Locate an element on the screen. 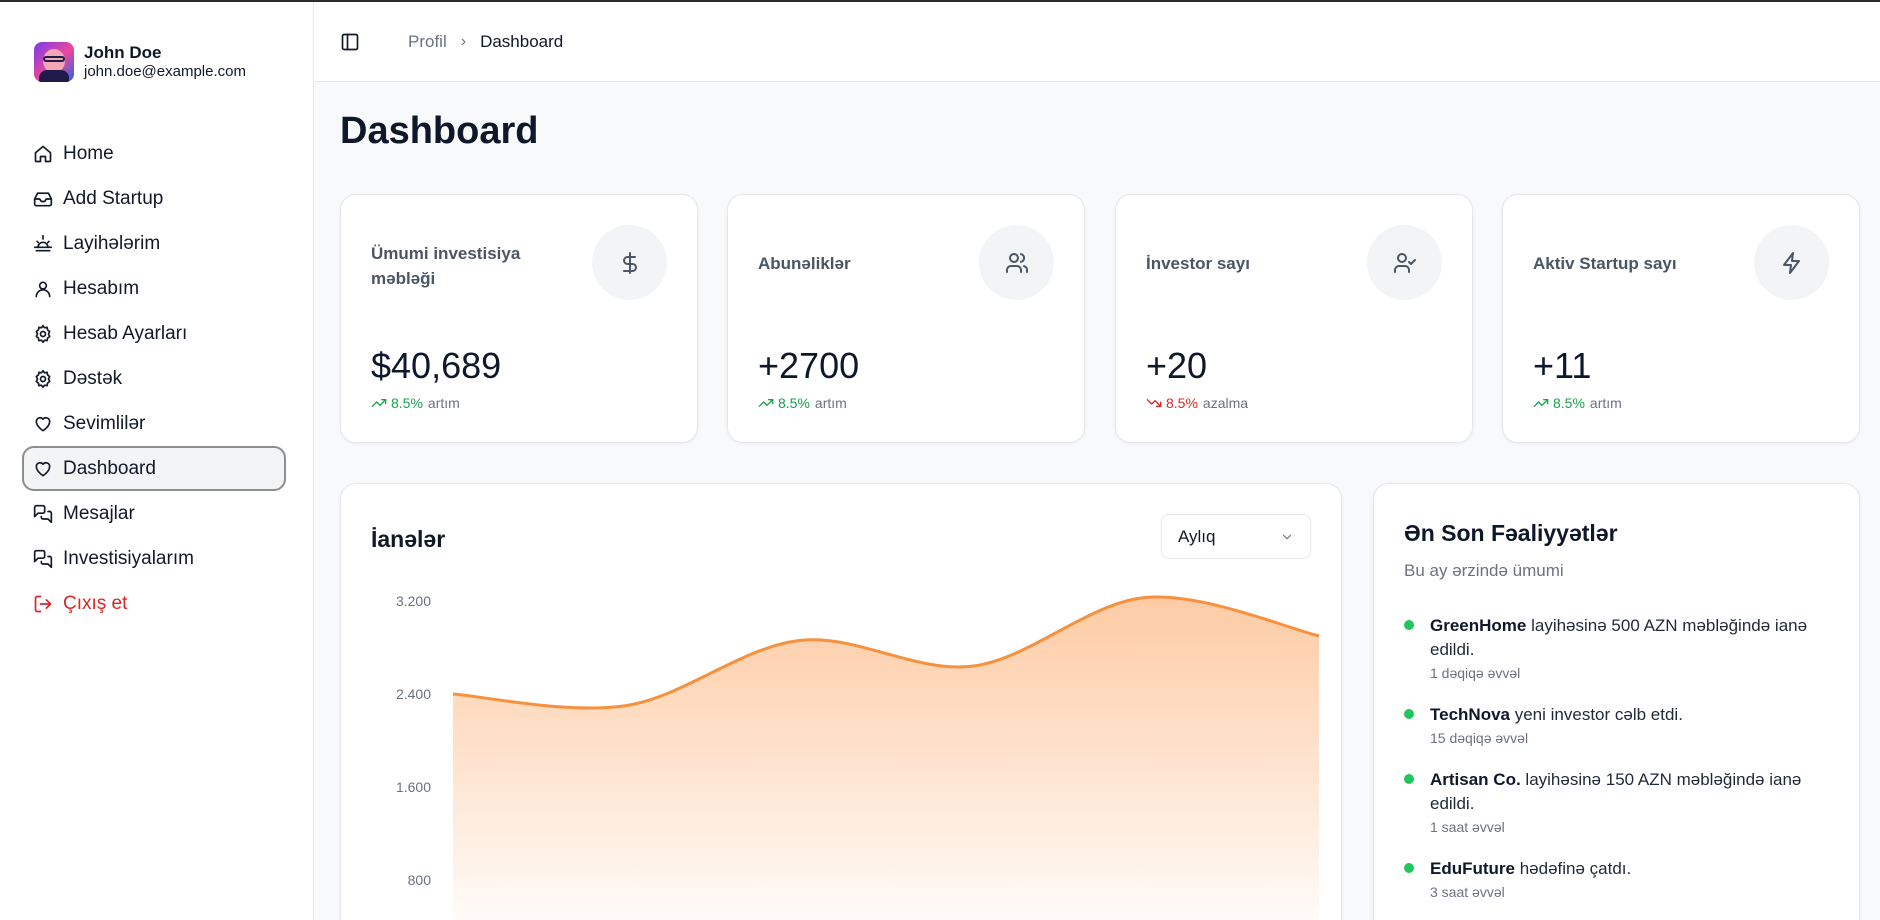 Image resolution: width=1880 pixels, height=920 pixels. breadcrumb-profile-link: Profil is located at coordinates (427, 42).